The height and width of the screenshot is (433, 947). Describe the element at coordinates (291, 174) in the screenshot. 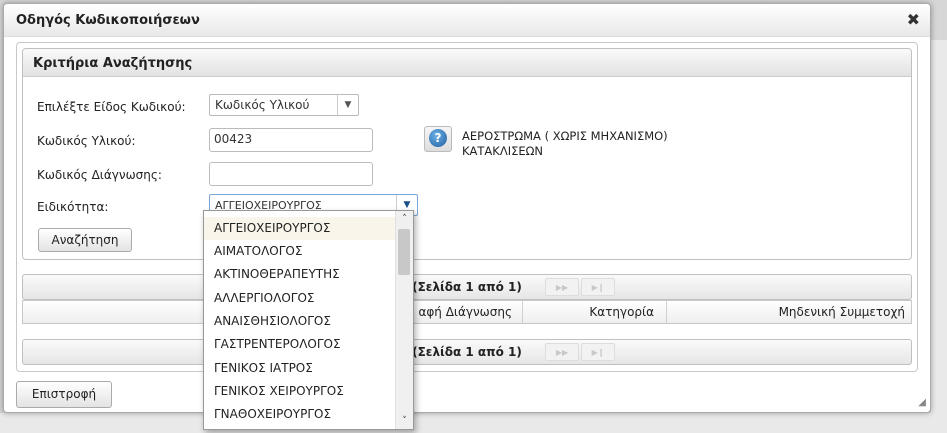

I see `diagnosis-code-input` at that location.